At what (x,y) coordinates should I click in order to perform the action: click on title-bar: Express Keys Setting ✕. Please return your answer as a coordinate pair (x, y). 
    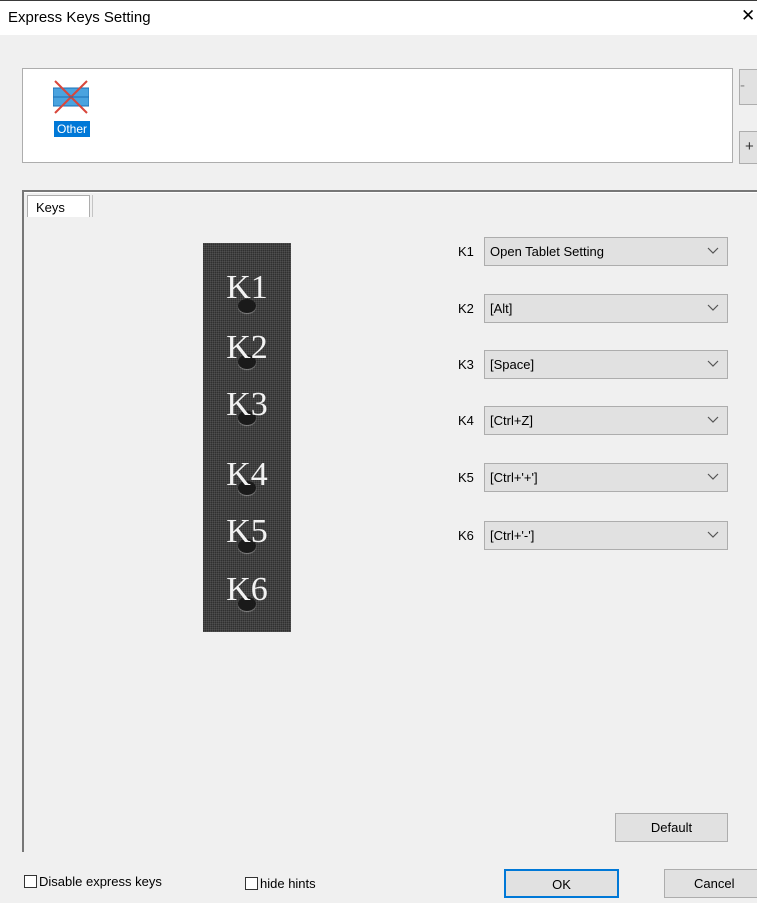
    Looking at the image, I should click on (378, 18).